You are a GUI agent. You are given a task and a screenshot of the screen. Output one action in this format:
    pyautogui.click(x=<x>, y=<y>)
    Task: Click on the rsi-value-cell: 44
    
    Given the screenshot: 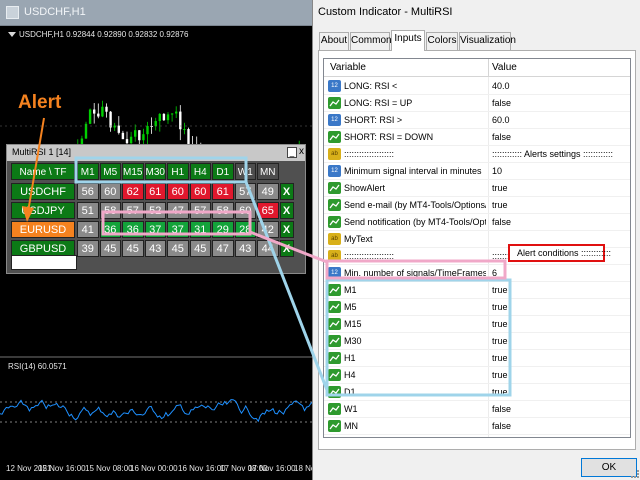 What is the action you would take?
    pyautogui.click(x=268, y=248)
    